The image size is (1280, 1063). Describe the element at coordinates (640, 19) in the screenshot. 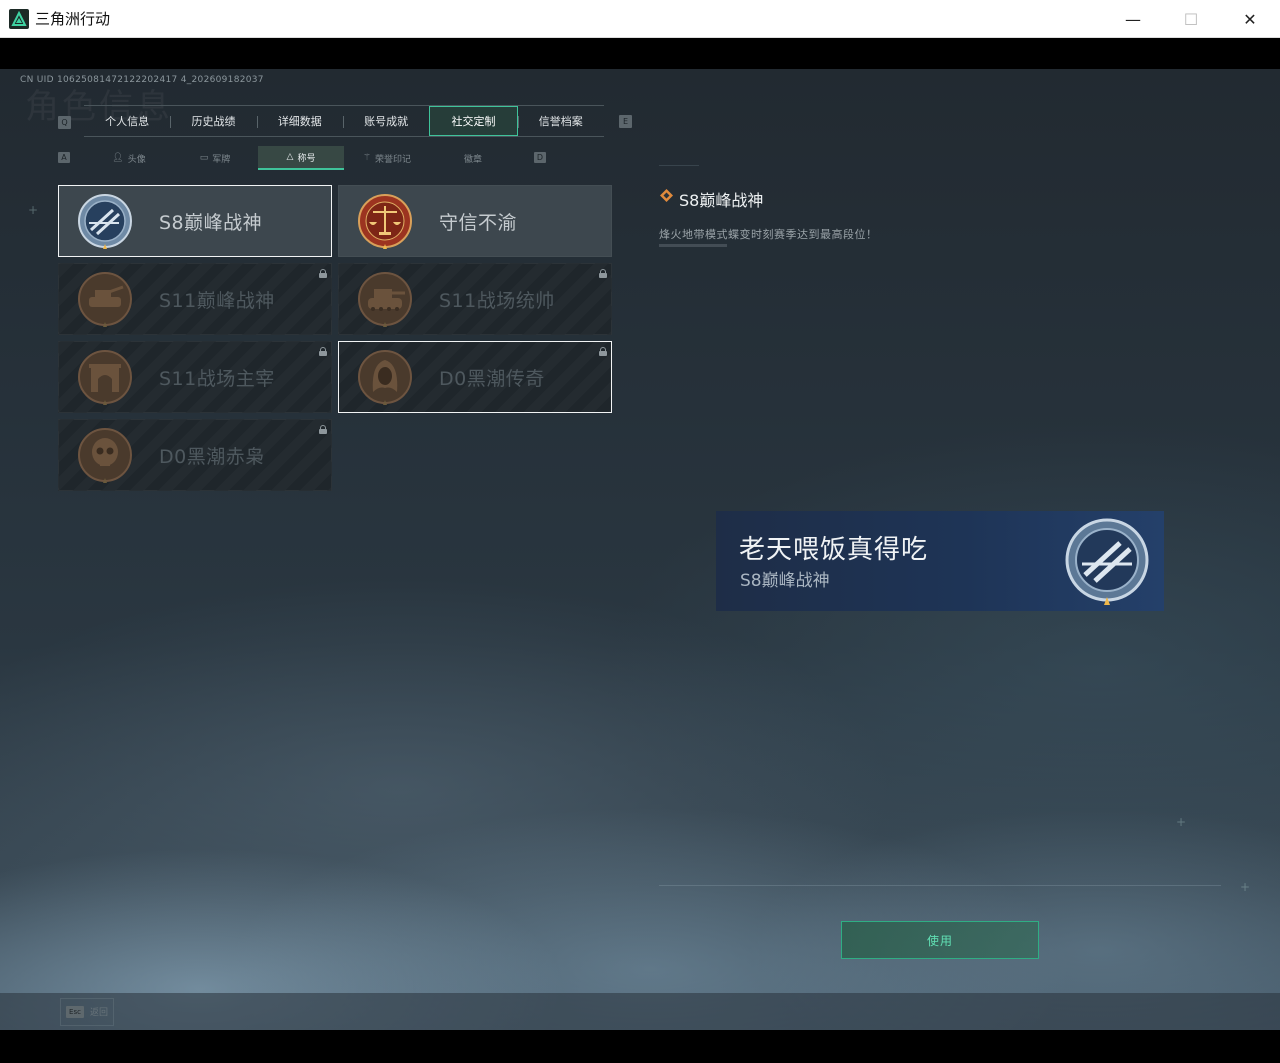

I see `window-titlebar: 三角洲行动 — ☐ ✕` at that location.